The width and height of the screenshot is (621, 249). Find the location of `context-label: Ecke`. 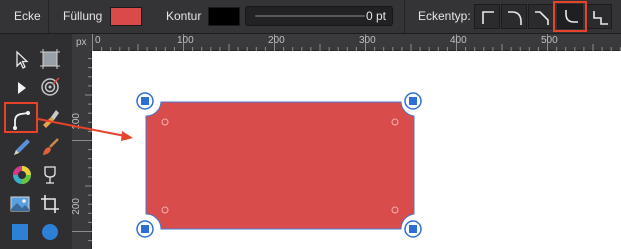

context-label: Ecke is located at coordinates (27, 16).